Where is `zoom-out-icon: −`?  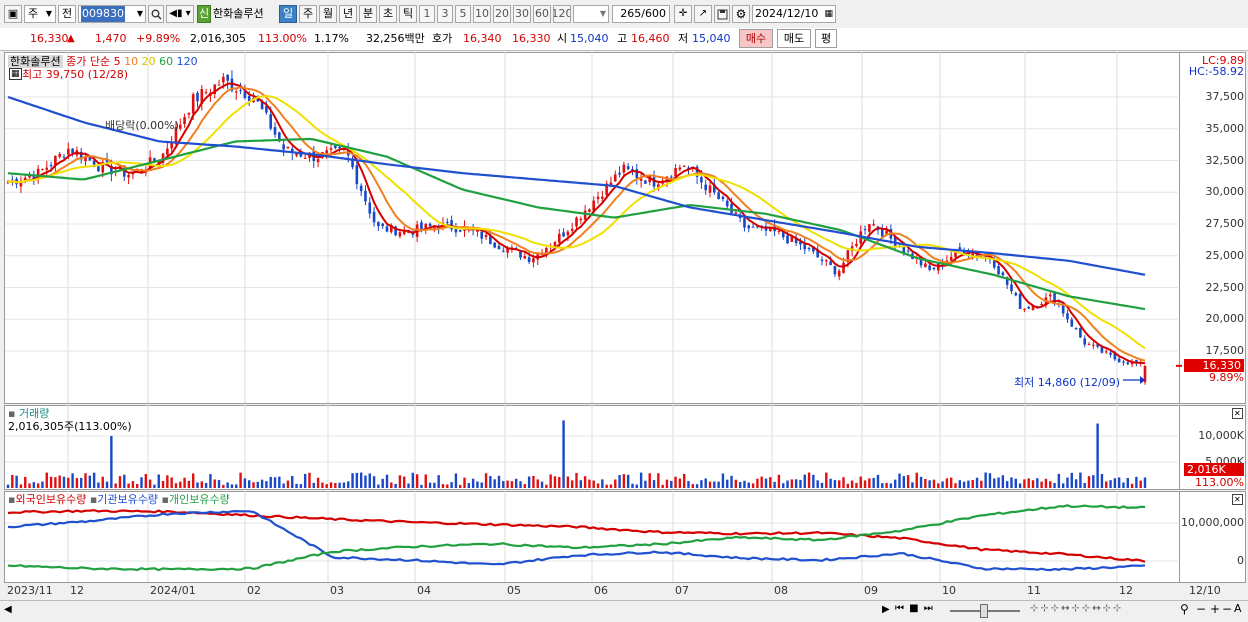 zoom-out-icon: − is located at coordinates (1201, 609).